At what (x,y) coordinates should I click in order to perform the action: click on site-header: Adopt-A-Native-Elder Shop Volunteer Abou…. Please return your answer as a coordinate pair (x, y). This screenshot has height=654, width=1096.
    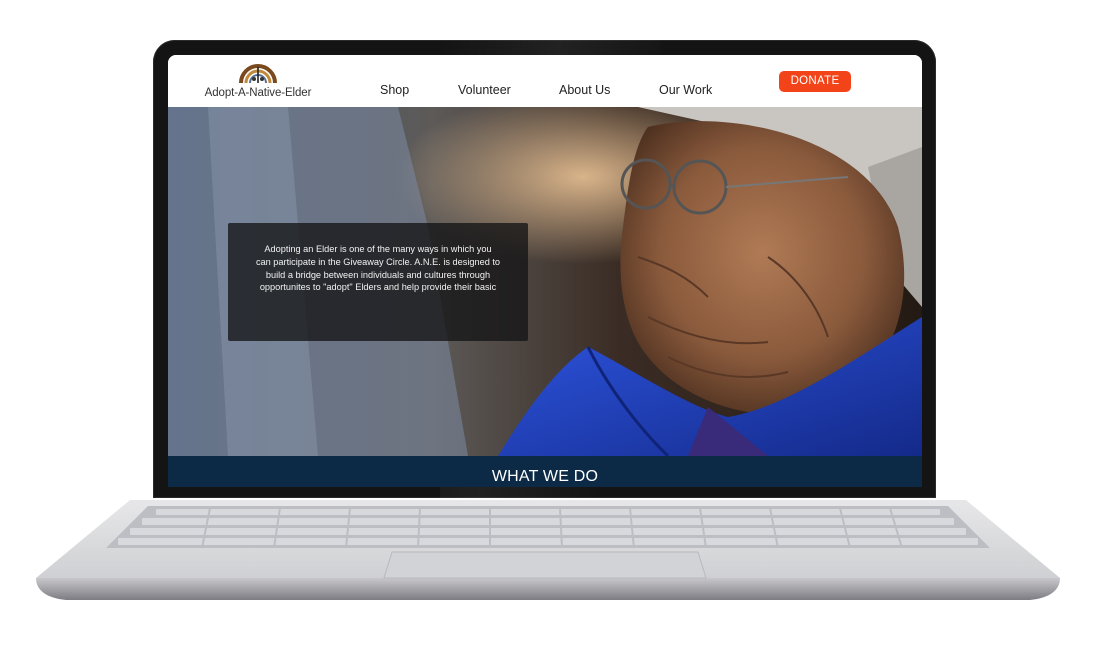
    Looking at the image, I should click on (545, 81).